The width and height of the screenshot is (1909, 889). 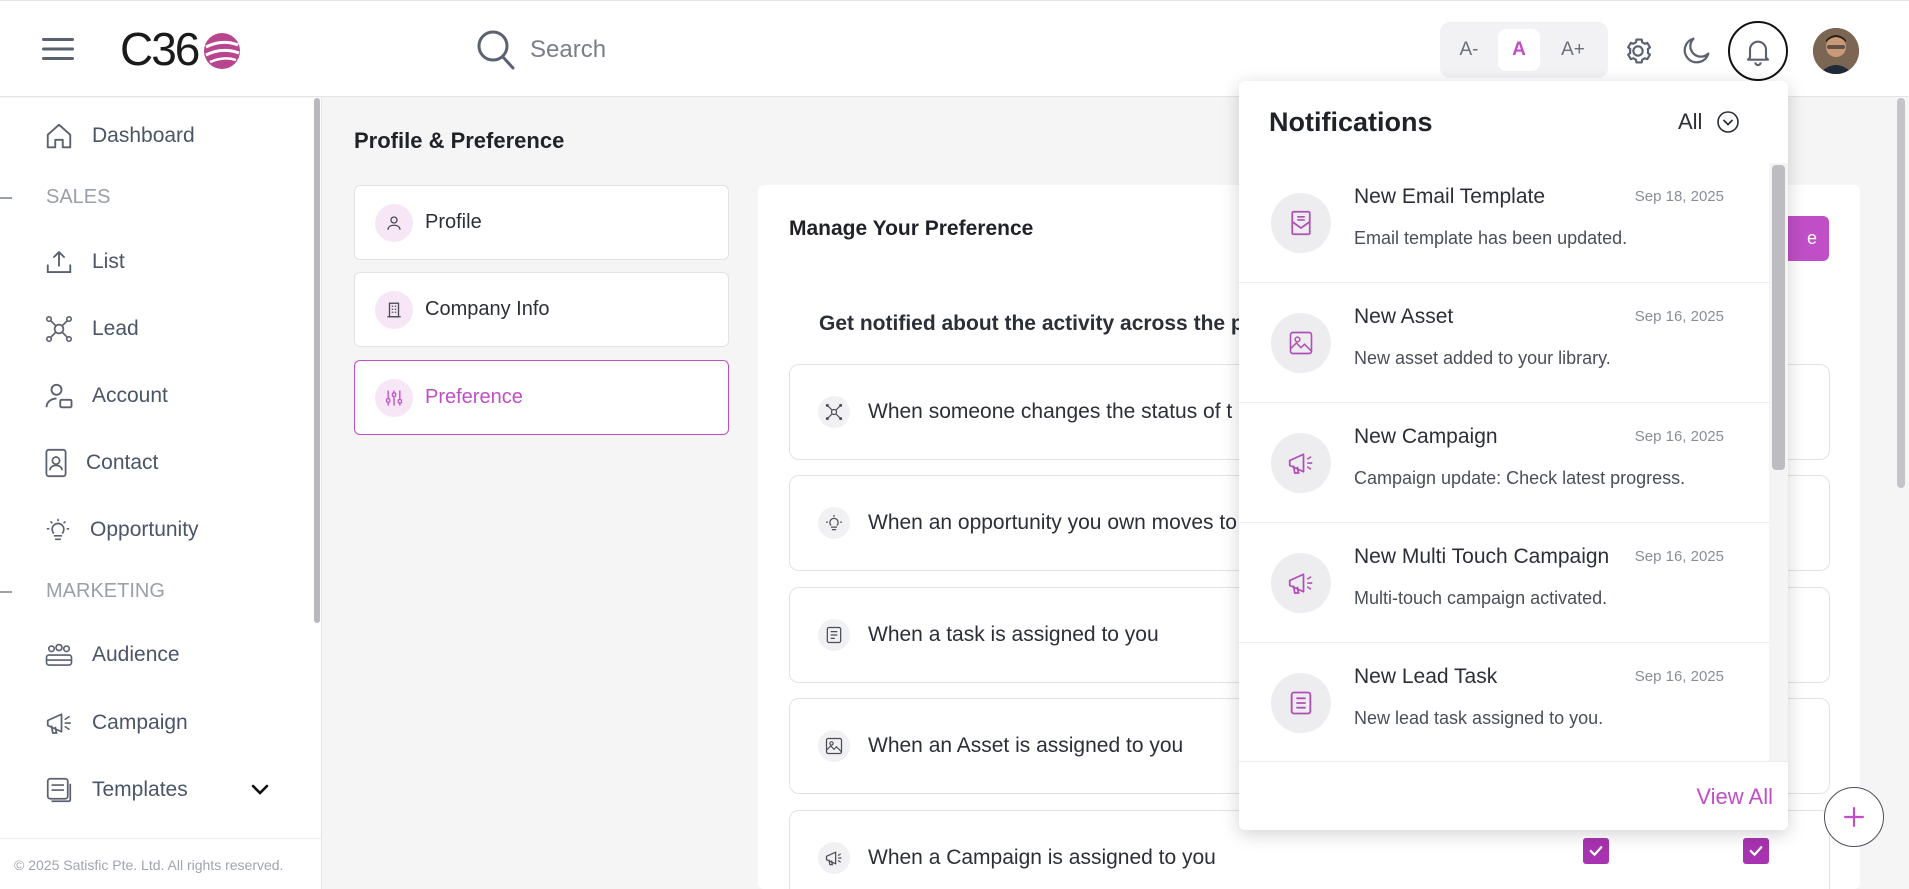 I want to click on templates-icon, so click(x=59, y=790).